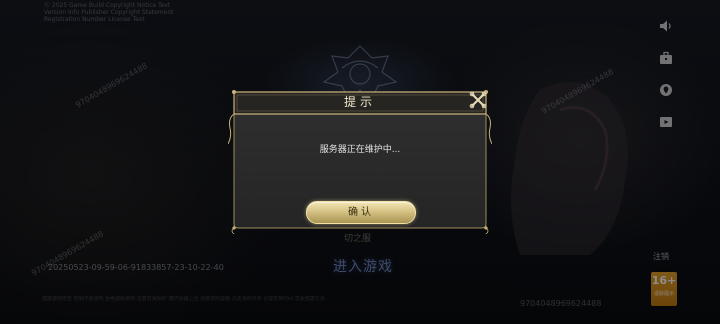  What do you see at coordinates (359, 102) in the screenshot?
I see `dialog-title: 提示` at bounding box center [359, 102].